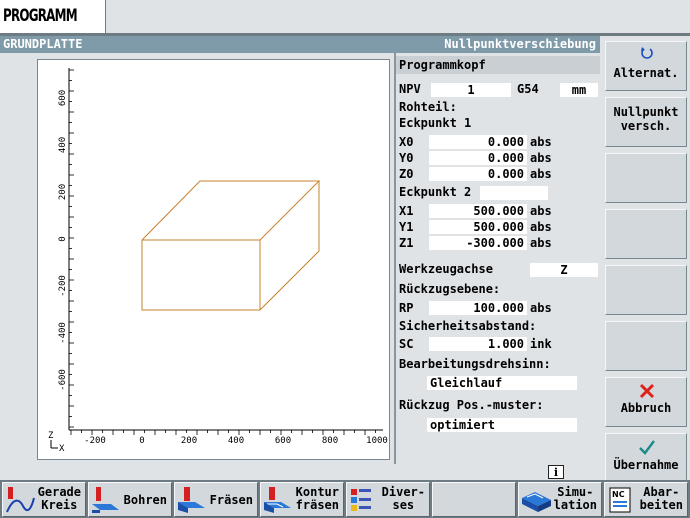  I want to click on x-ticks: -200 0 200 400 600 800 1000, so click(229, 438).